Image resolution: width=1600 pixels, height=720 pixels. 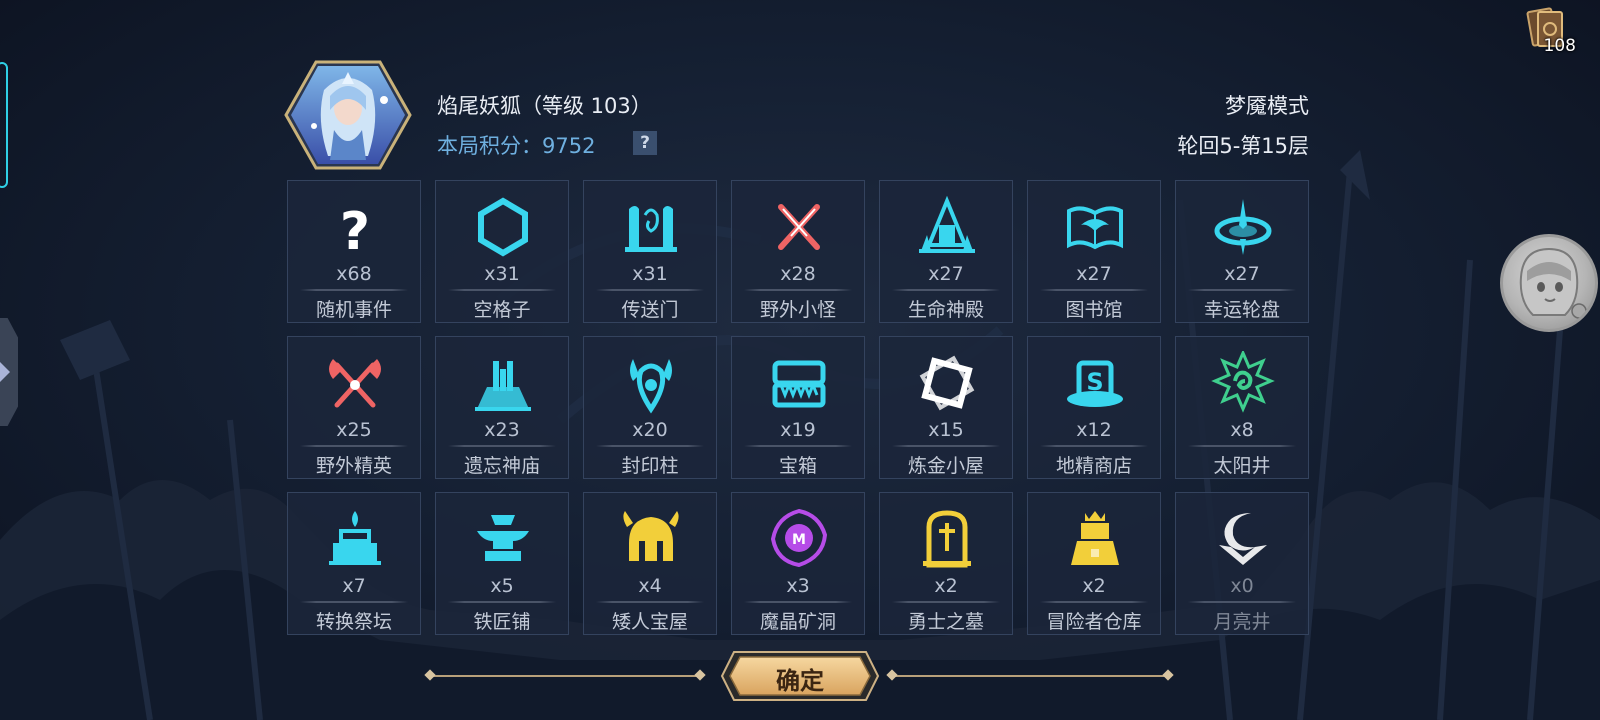 What do you see at coordinates (1242, 622) in the screenshot?
I see `event-label: 月亮井` at bounding box center [1242, 622].